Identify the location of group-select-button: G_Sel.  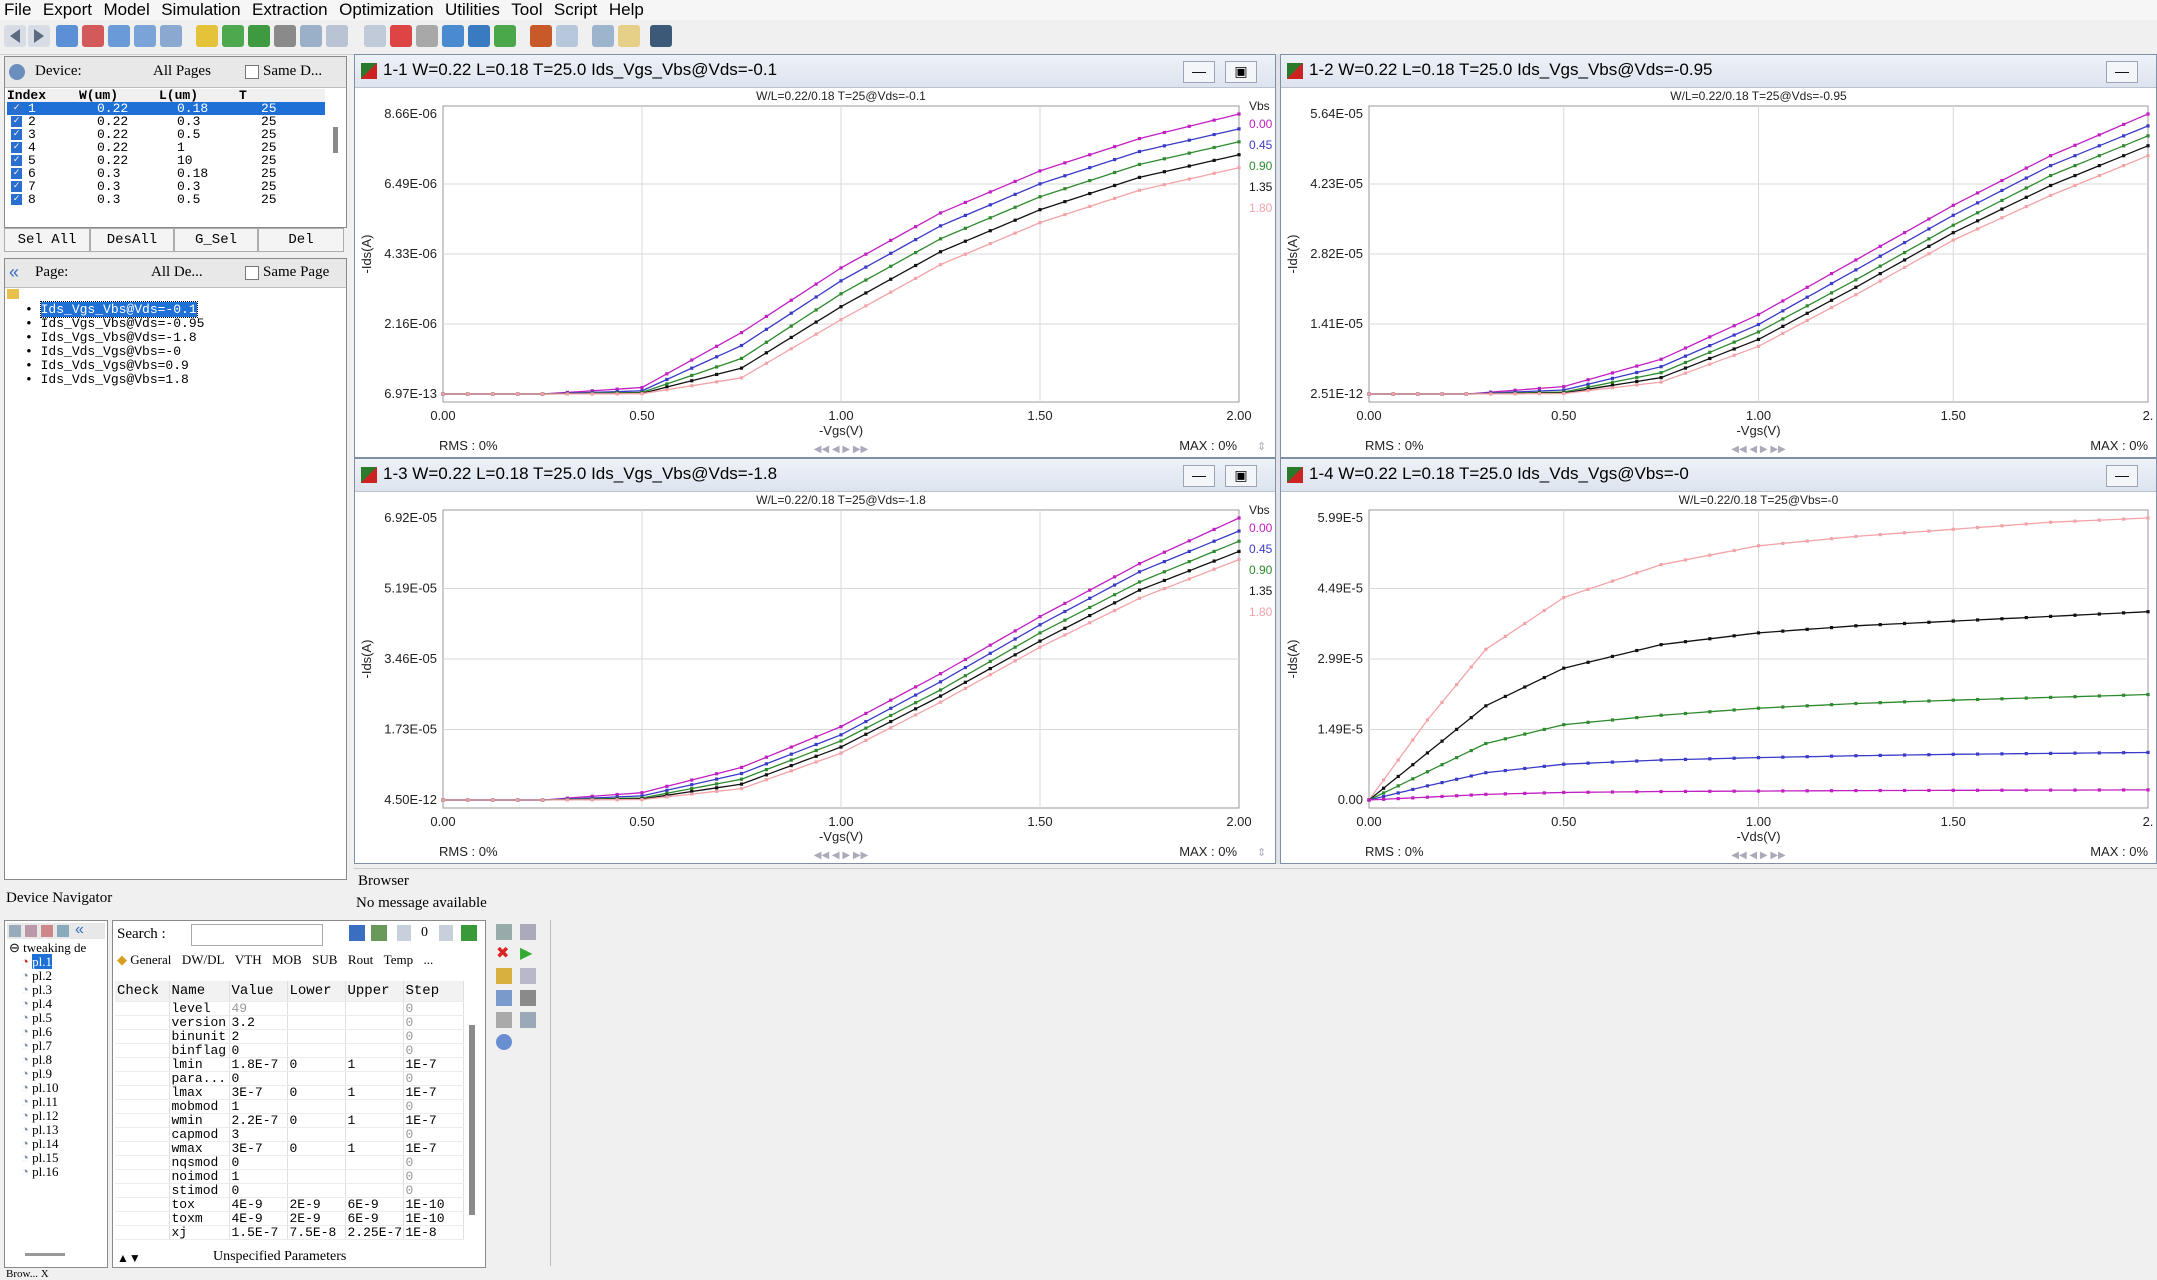
(216, 240).